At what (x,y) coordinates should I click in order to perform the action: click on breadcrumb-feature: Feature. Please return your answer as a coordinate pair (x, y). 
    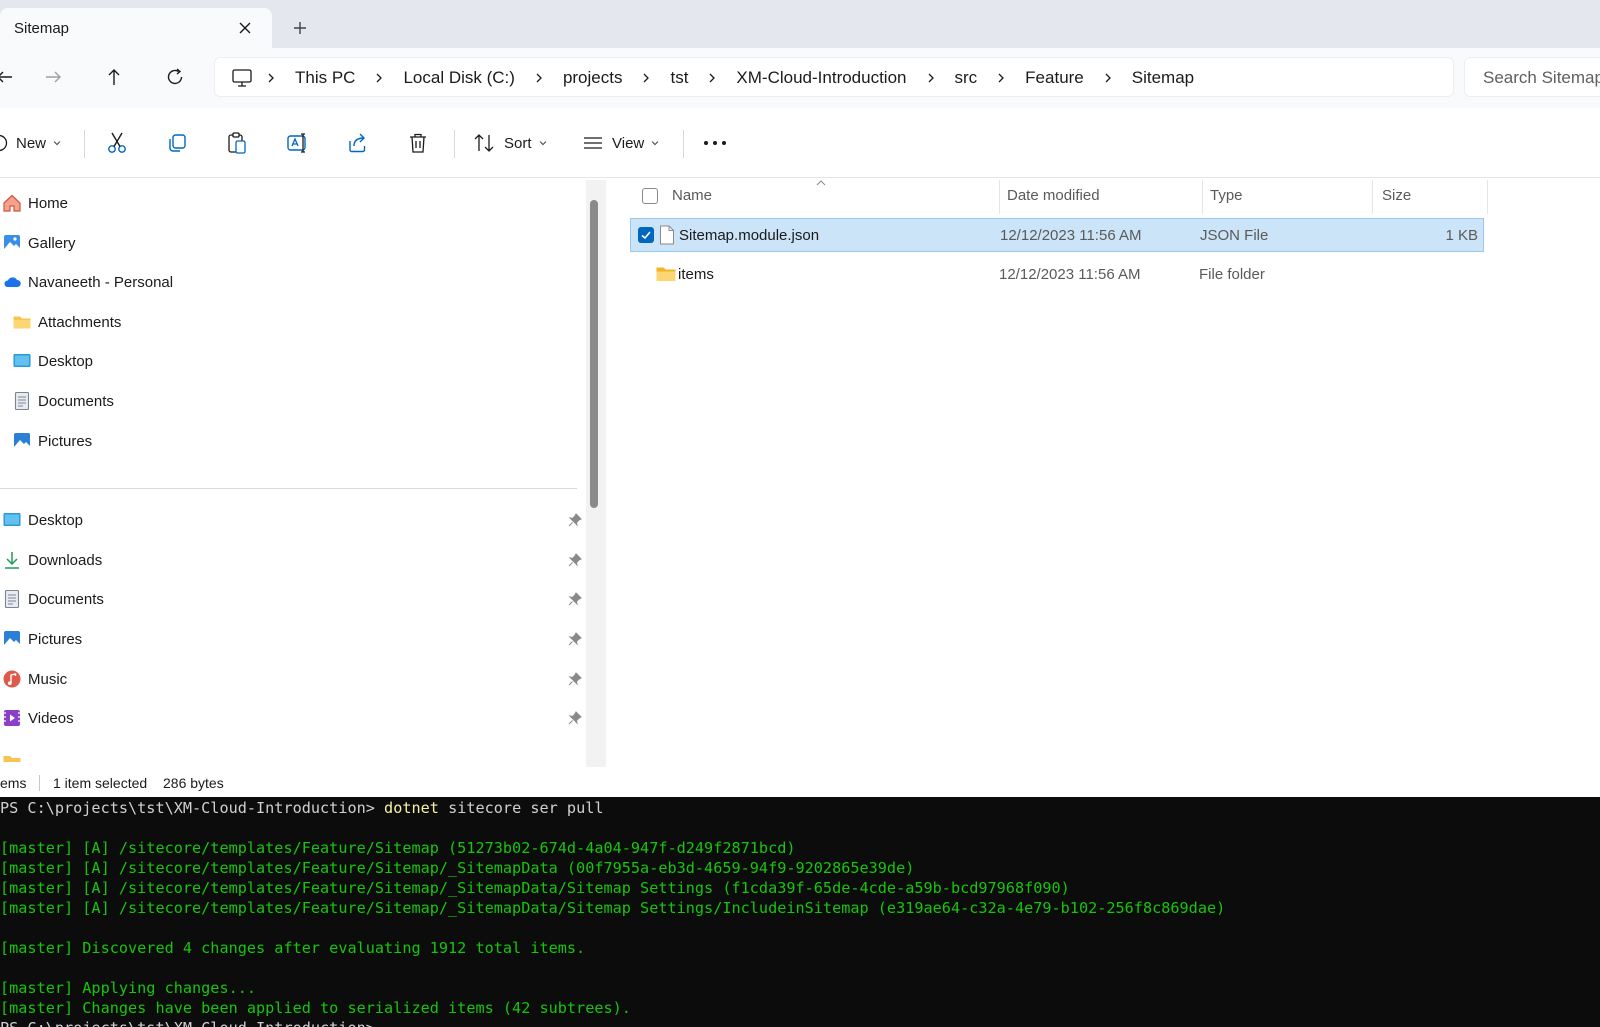
    Looking at the image, I should click on (1054, 78).